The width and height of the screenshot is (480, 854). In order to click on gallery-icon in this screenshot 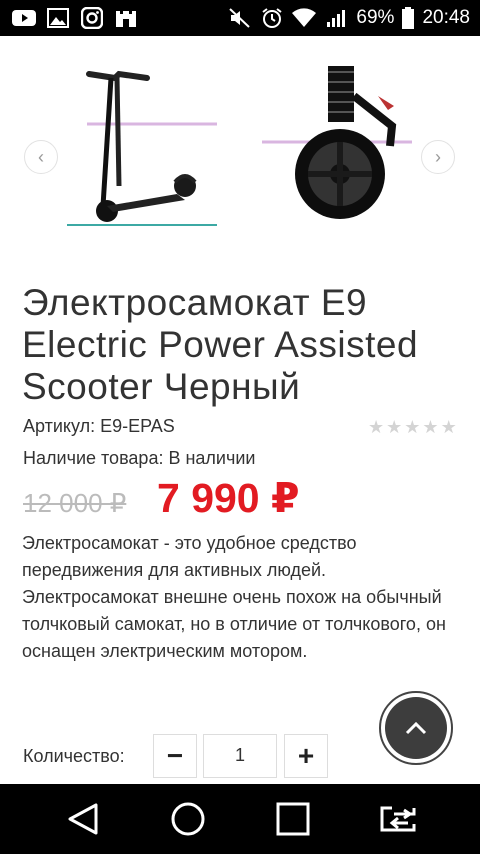, I will do `click(58, 18)`.